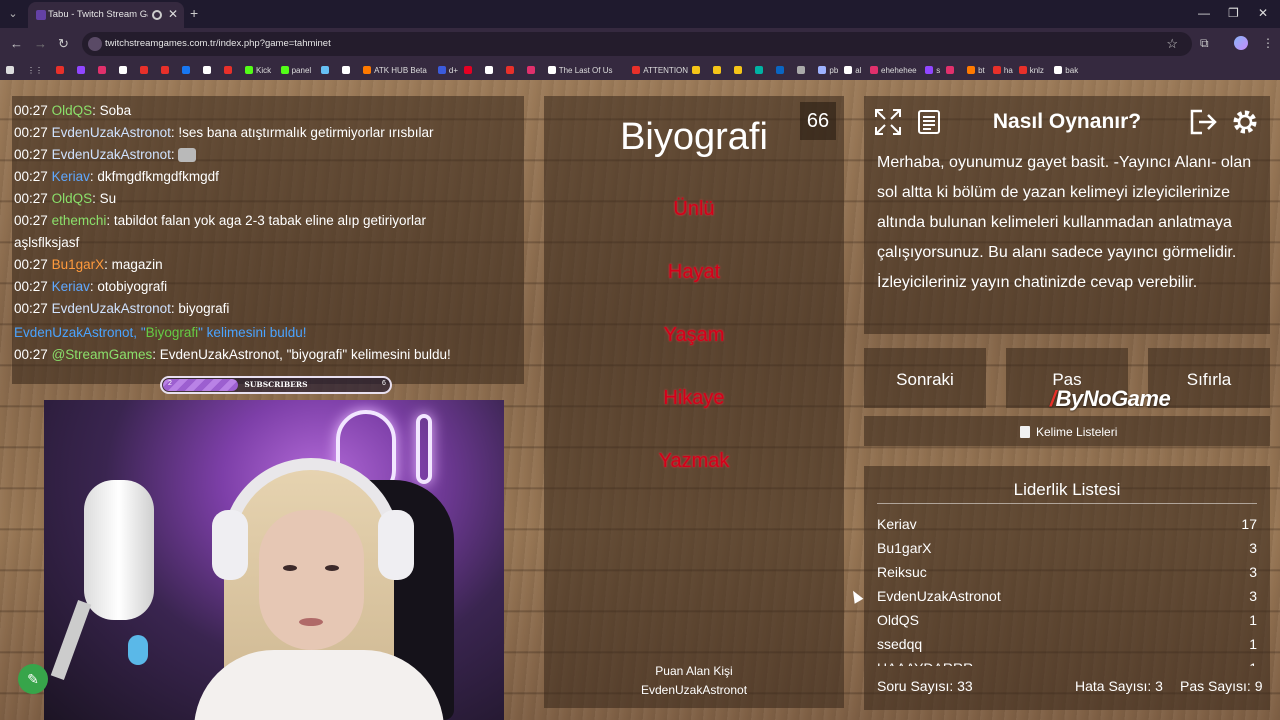 The image size is (1280, 720). What do you see at coordinates (939, 596) in the screenshot?
I see `player-name: EvdenUzakAstronot` at bounding box center [939, 596].